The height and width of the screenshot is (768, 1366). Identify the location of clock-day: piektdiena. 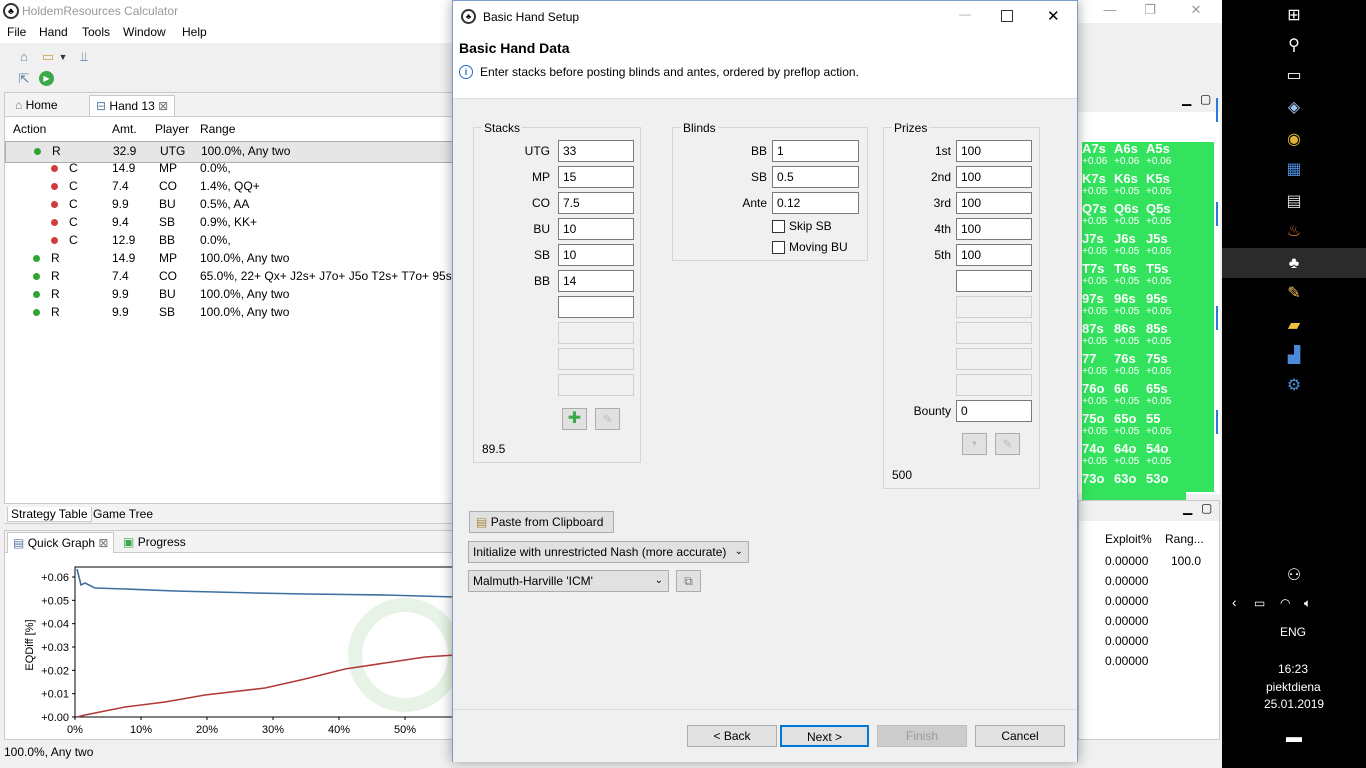
(1293, 687).